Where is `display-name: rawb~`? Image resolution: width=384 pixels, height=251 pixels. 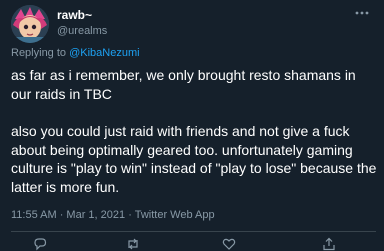 display-name: rawb~ is located at coordinates (74, 15).